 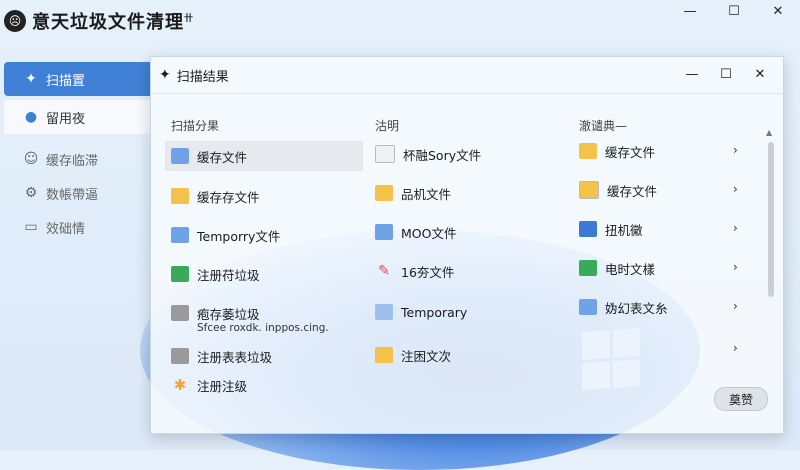 I want to click on list-item: ✱ 注册注级, so click(x=209, y=385).